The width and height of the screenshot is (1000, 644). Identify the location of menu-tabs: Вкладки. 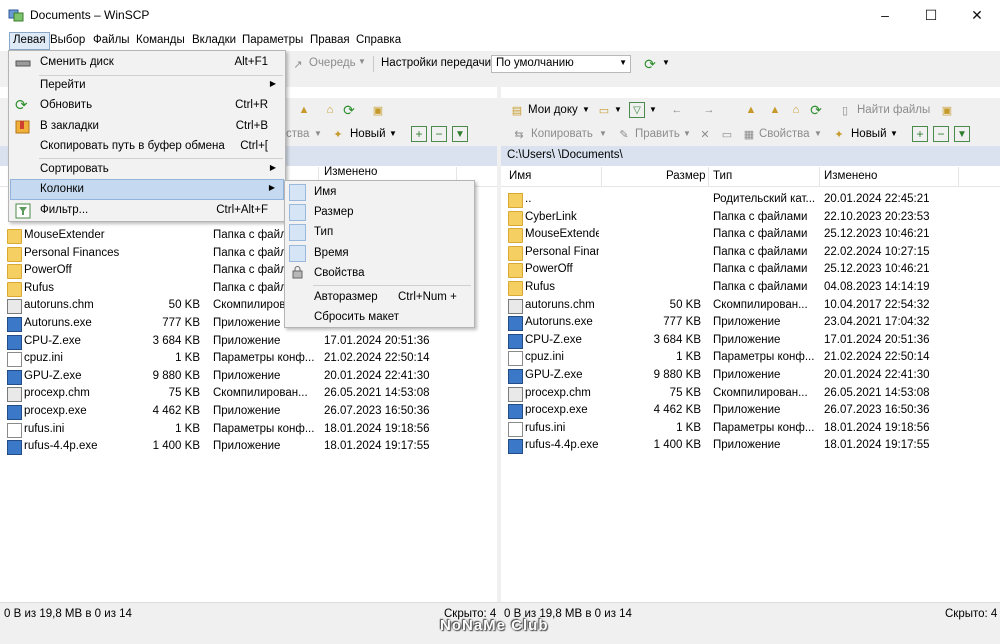
(214, 41).